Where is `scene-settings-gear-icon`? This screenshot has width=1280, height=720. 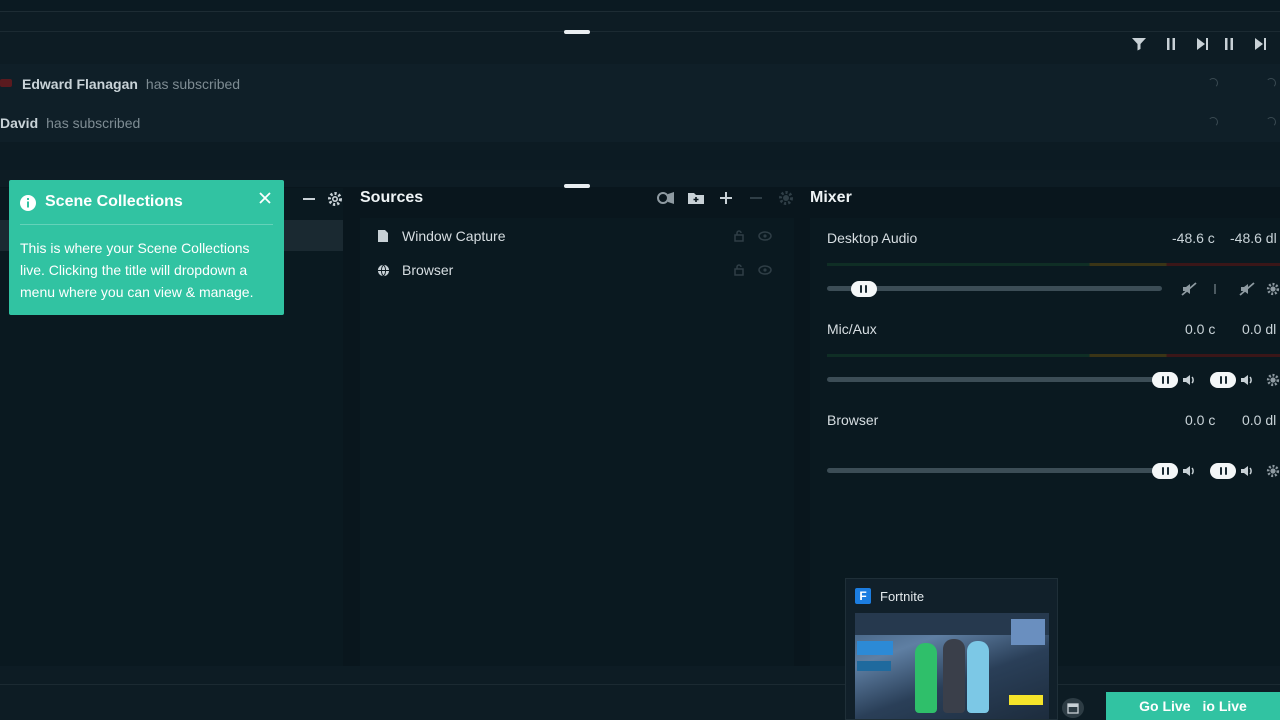
scene-settings-gear-icon is located at coordinates (335, 199).